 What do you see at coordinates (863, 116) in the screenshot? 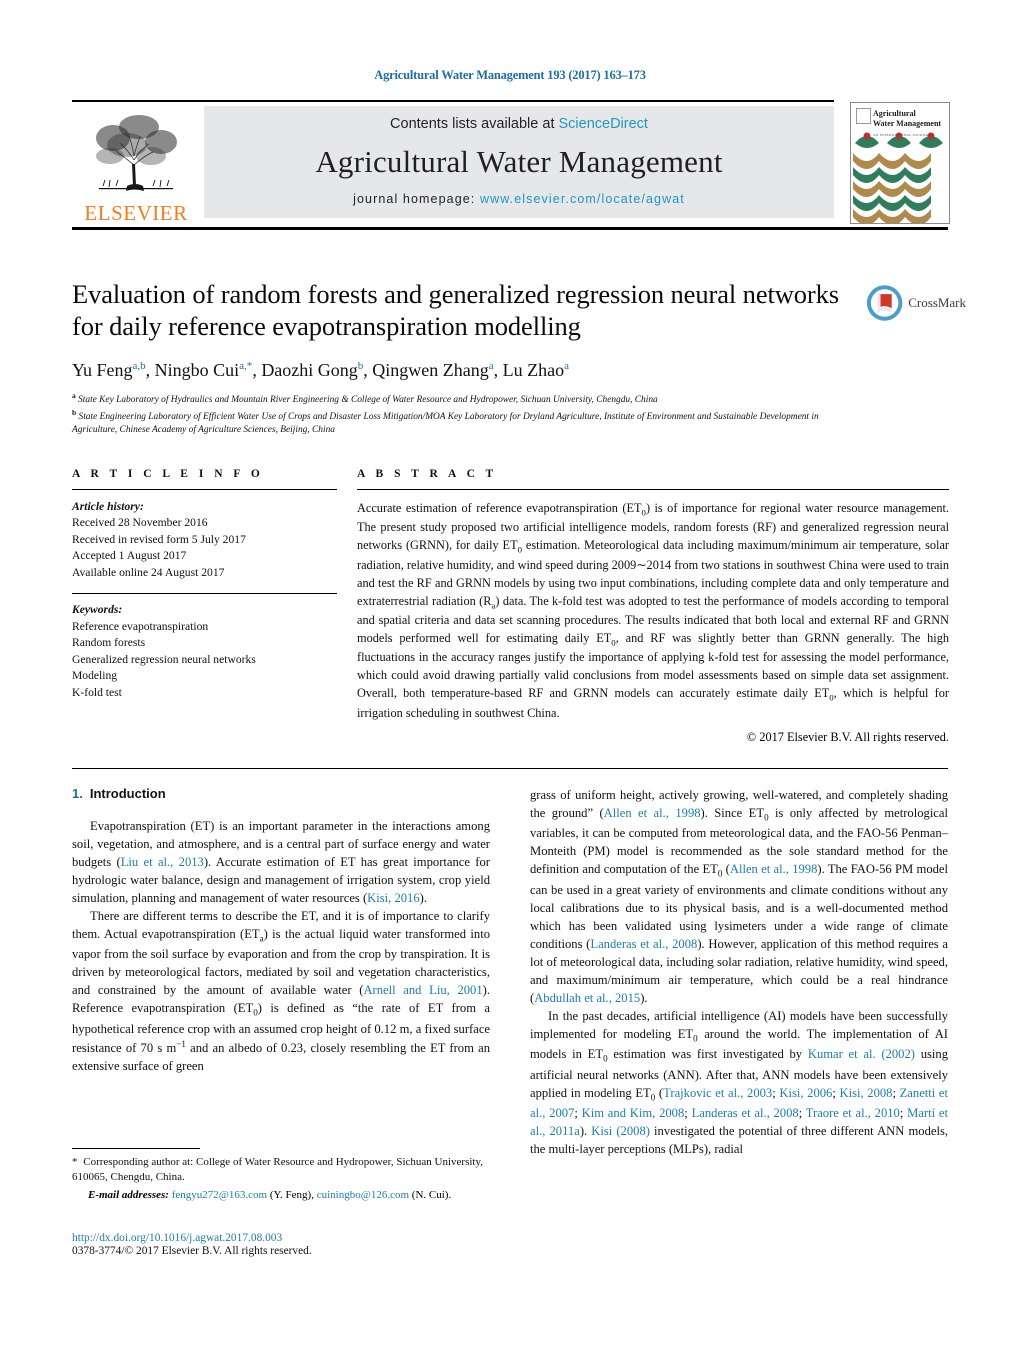
I see `cover-elsevier-mark` at bounding box center [863, 116].